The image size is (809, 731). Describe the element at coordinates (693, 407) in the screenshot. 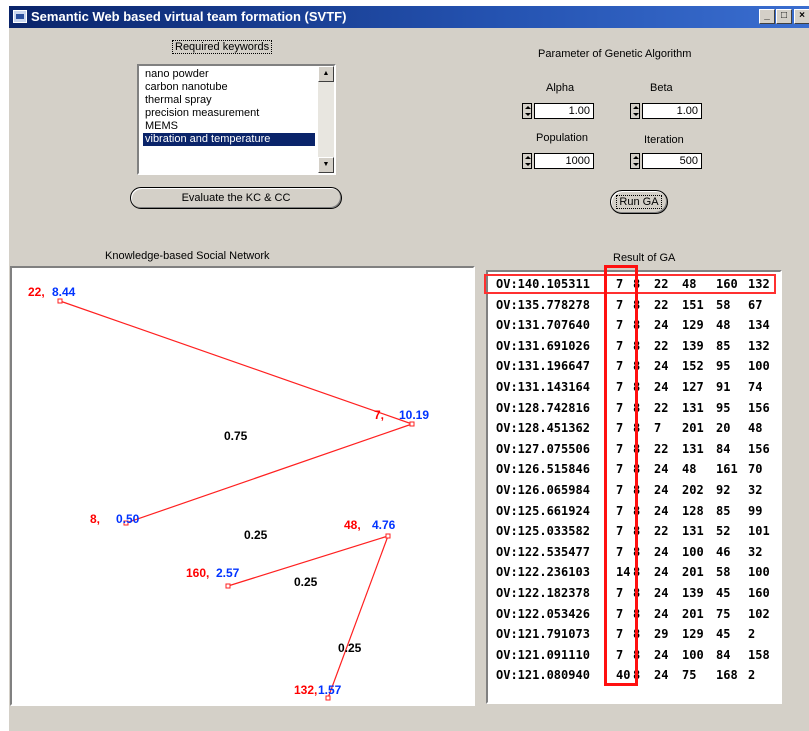

I see `member-id: 131` at that location.